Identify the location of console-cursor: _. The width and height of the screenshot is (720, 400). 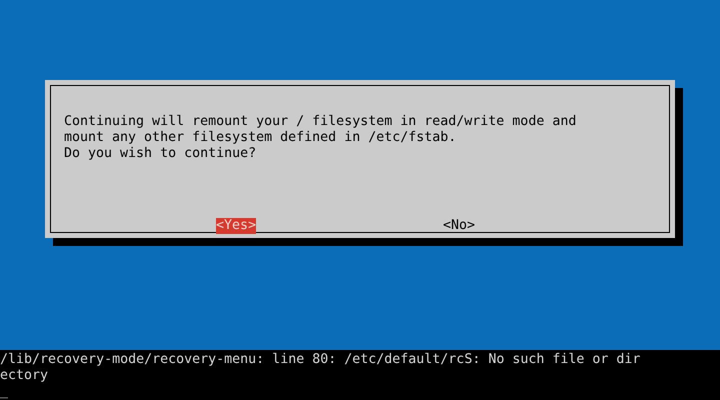
(4, 392).